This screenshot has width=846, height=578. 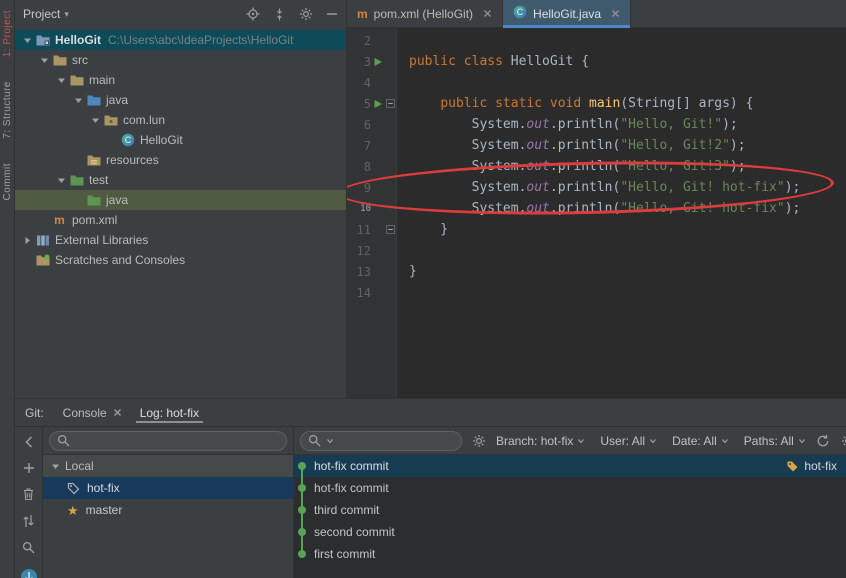 What do you see at coordinates (479, 441) in the screenshot?
I see `presentation-settings-gear-icon` at bounding box center [479, 441].